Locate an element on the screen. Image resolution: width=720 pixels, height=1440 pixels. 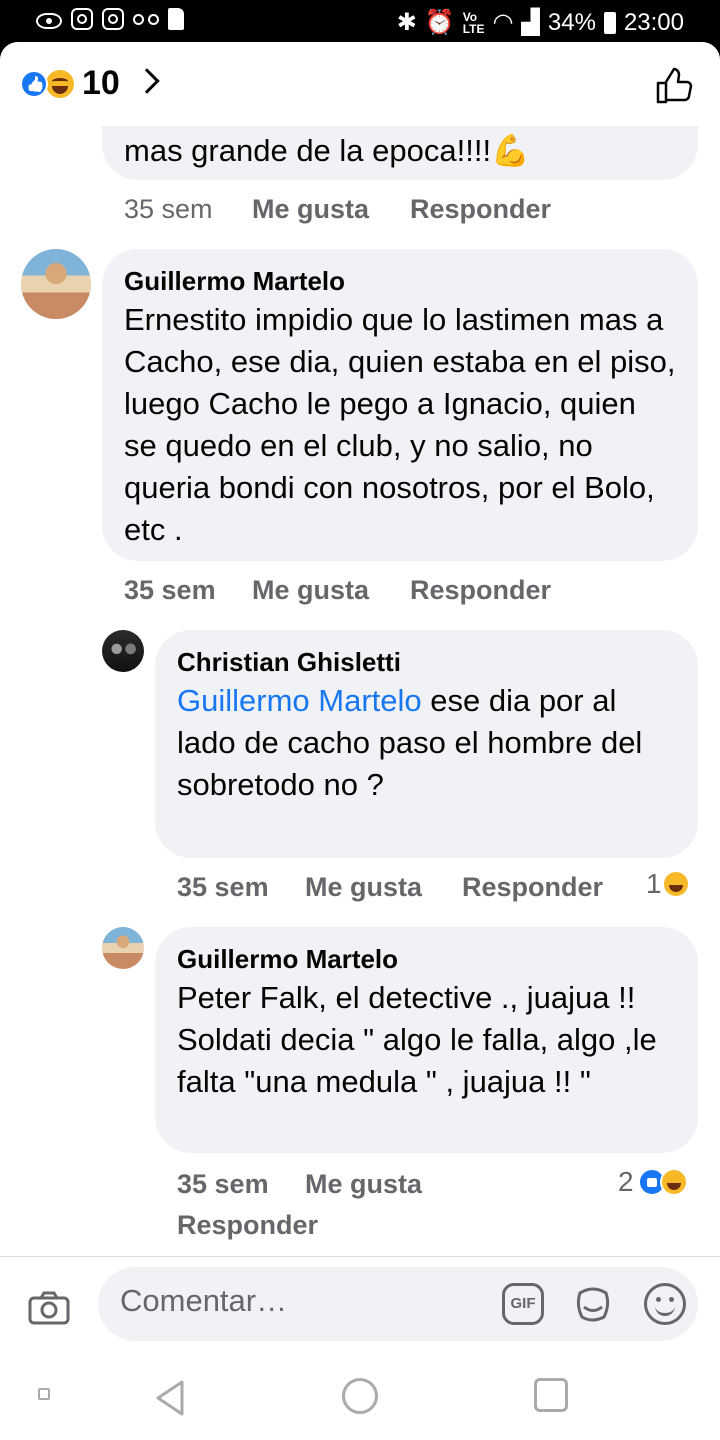
reply-reactions: 2 is located at coordinates (653, 1182).